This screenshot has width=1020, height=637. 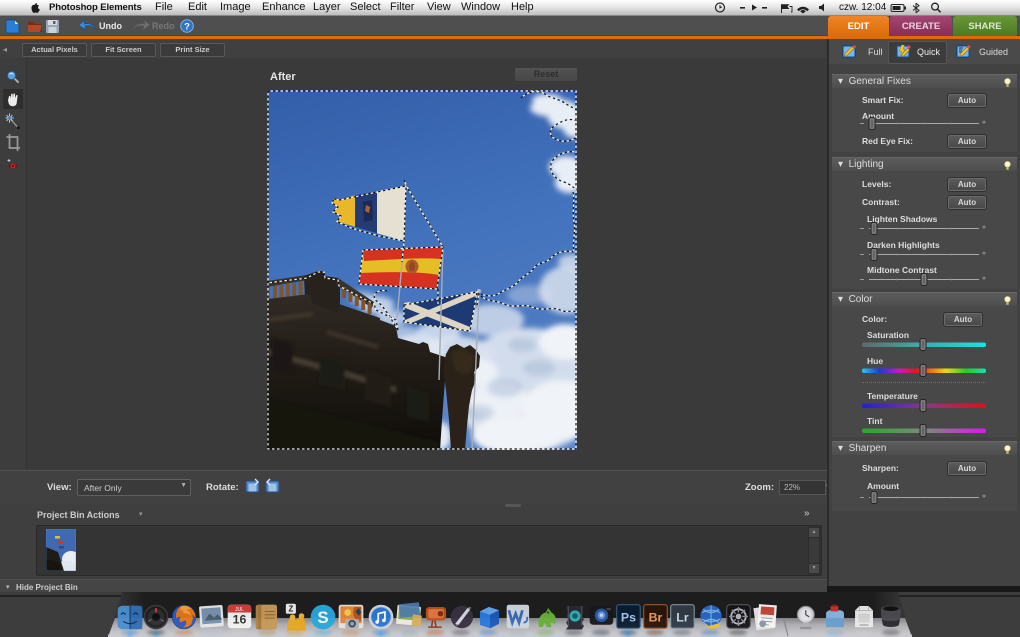 What do you see at coordinates (656, 618) in the screenshot?
I see `svg-text: Br` at bounding box center [656, 618].